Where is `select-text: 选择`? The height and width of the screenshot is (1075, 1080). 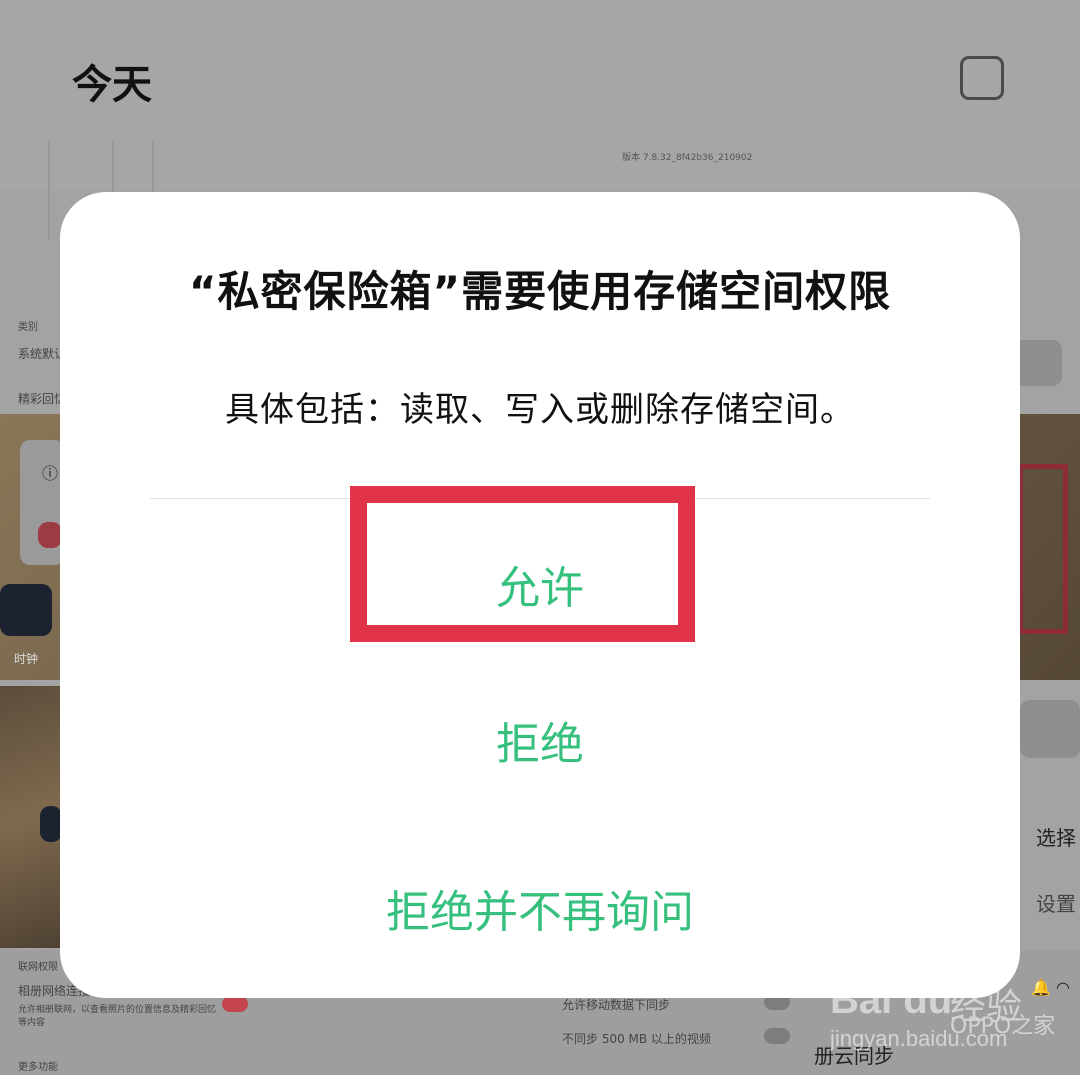 select-text: 选择 is located at coordinates (1056, 838).